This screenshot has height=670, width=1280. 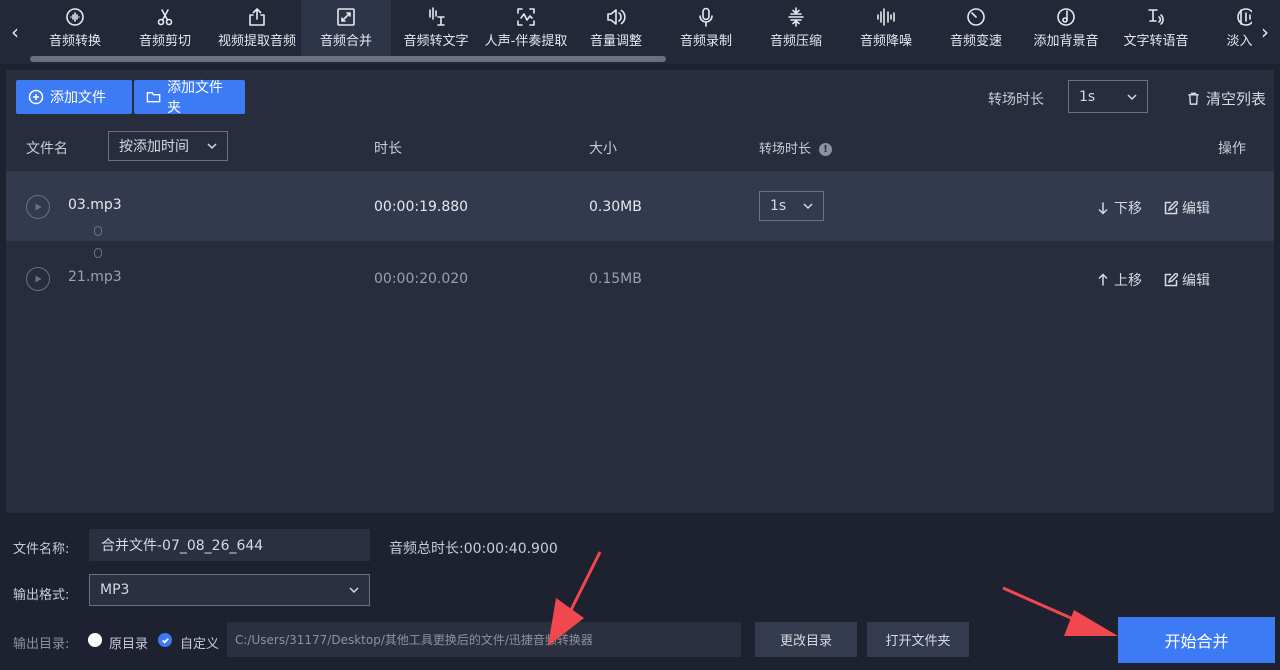 I want to click on file-name: 03.mp3, so click(x=95, y=205).